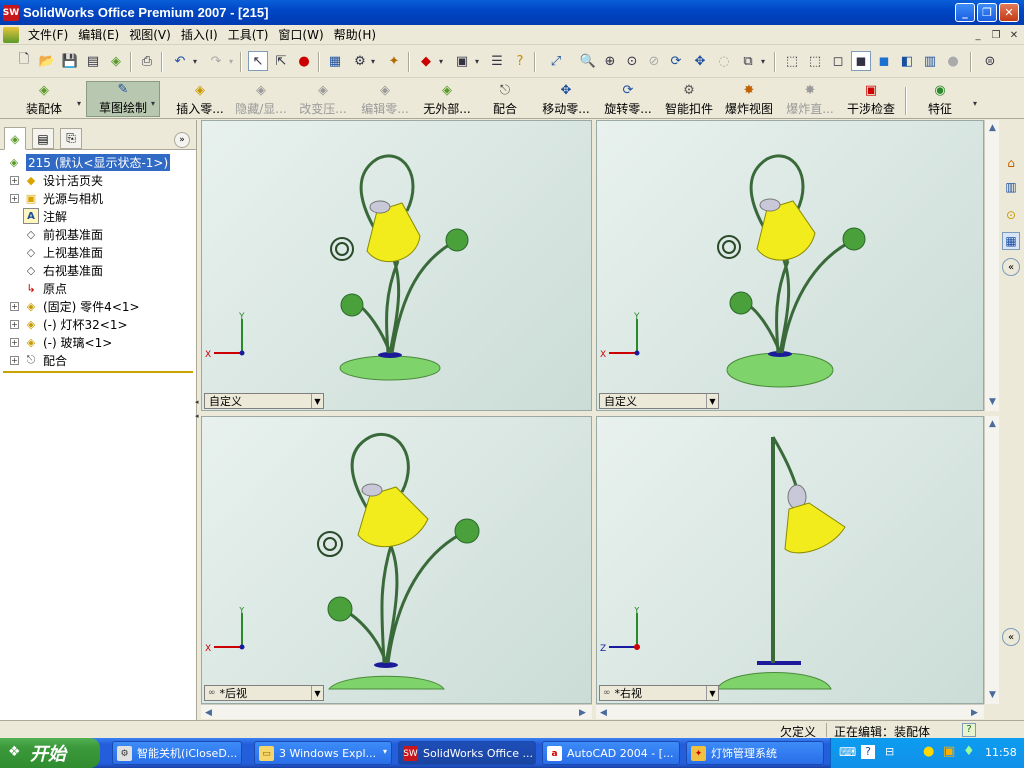 The width and height of the screenshot is (1024, 768). Describe the element at coordinates (79, 103) in the screenshot. I see `assembly-tab-dropdown-icon: ▾` at that location.